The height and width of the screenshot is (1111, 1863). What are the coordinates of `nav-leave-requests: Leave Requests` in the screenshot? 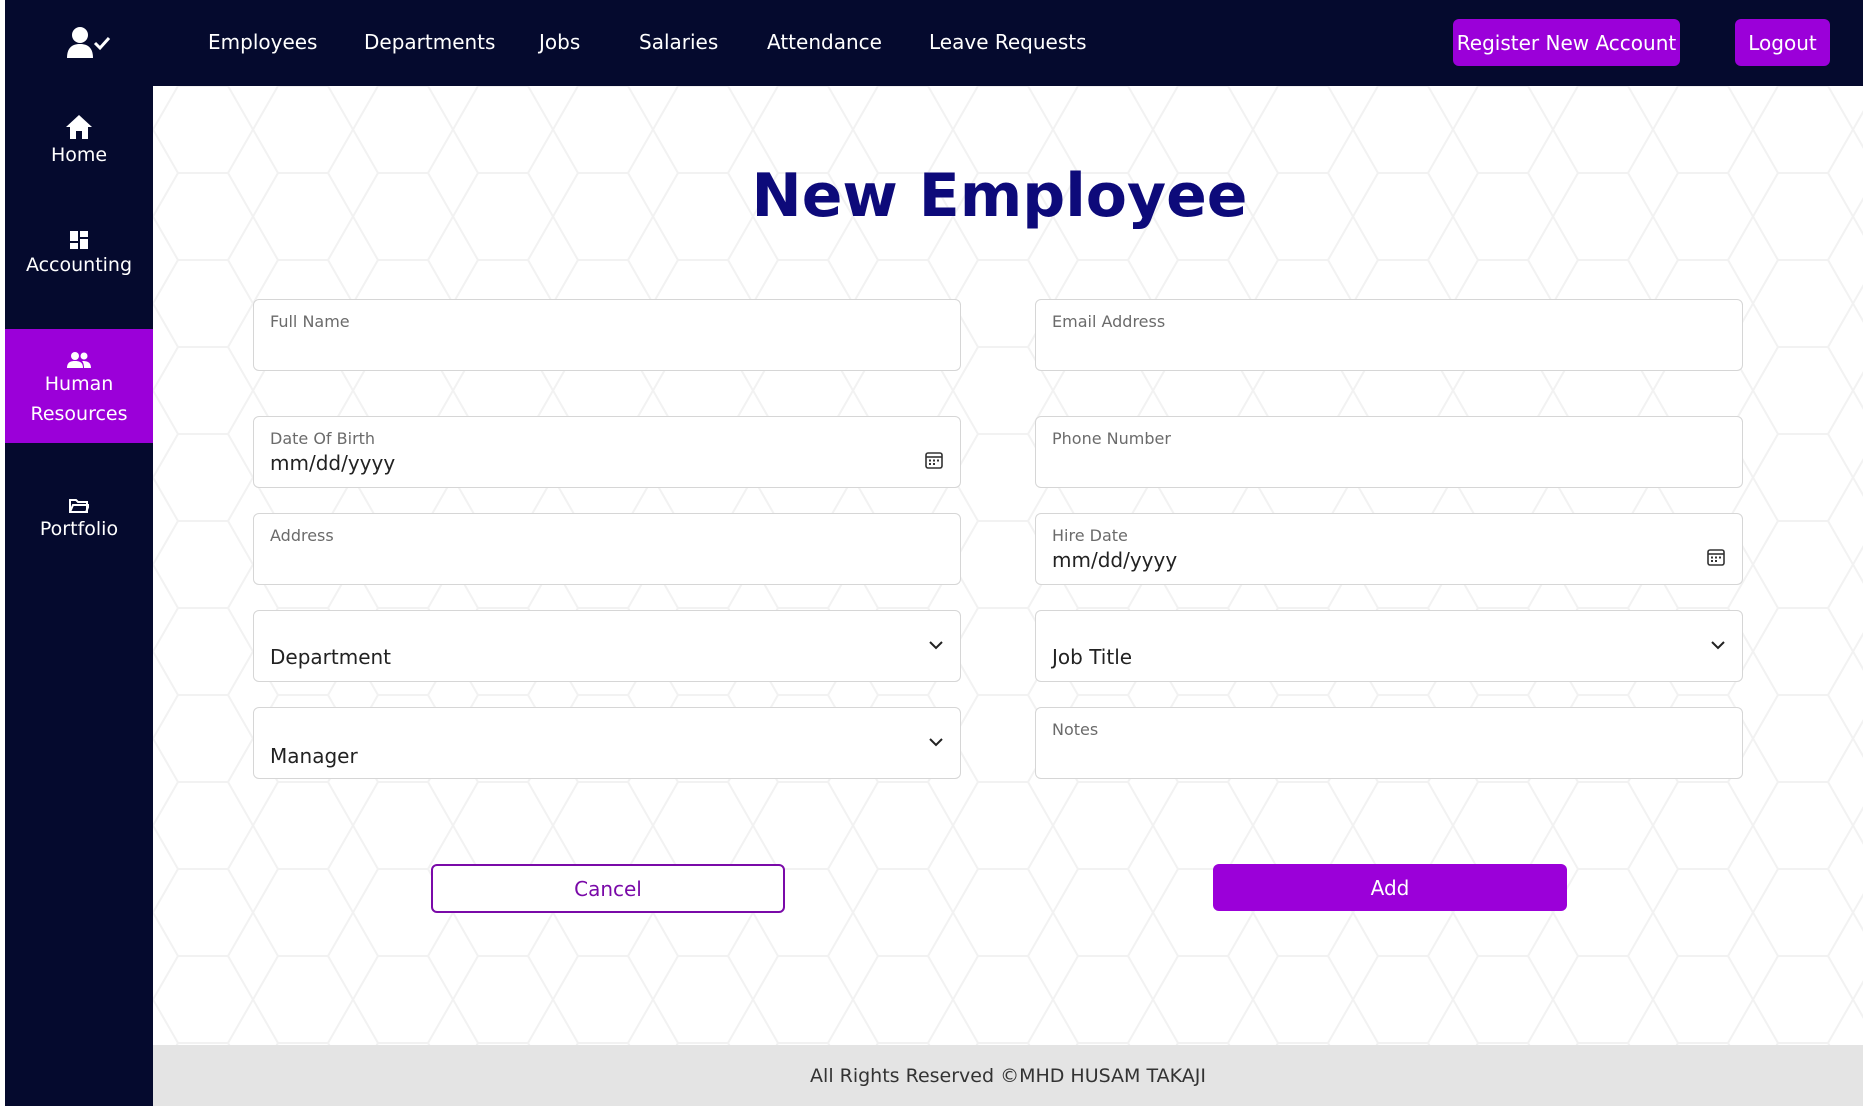 It's located at (1008, 42).